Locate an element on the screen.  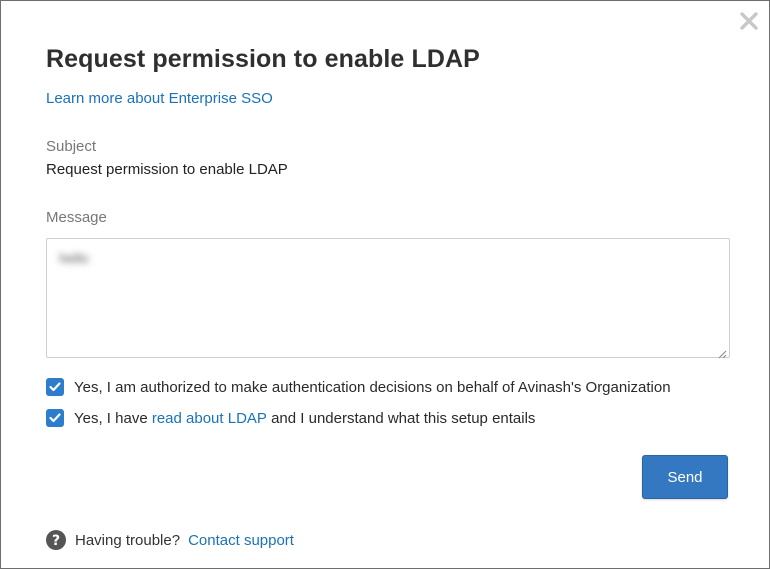
help-text: Having trouble? is located at coordinates (128, 540).